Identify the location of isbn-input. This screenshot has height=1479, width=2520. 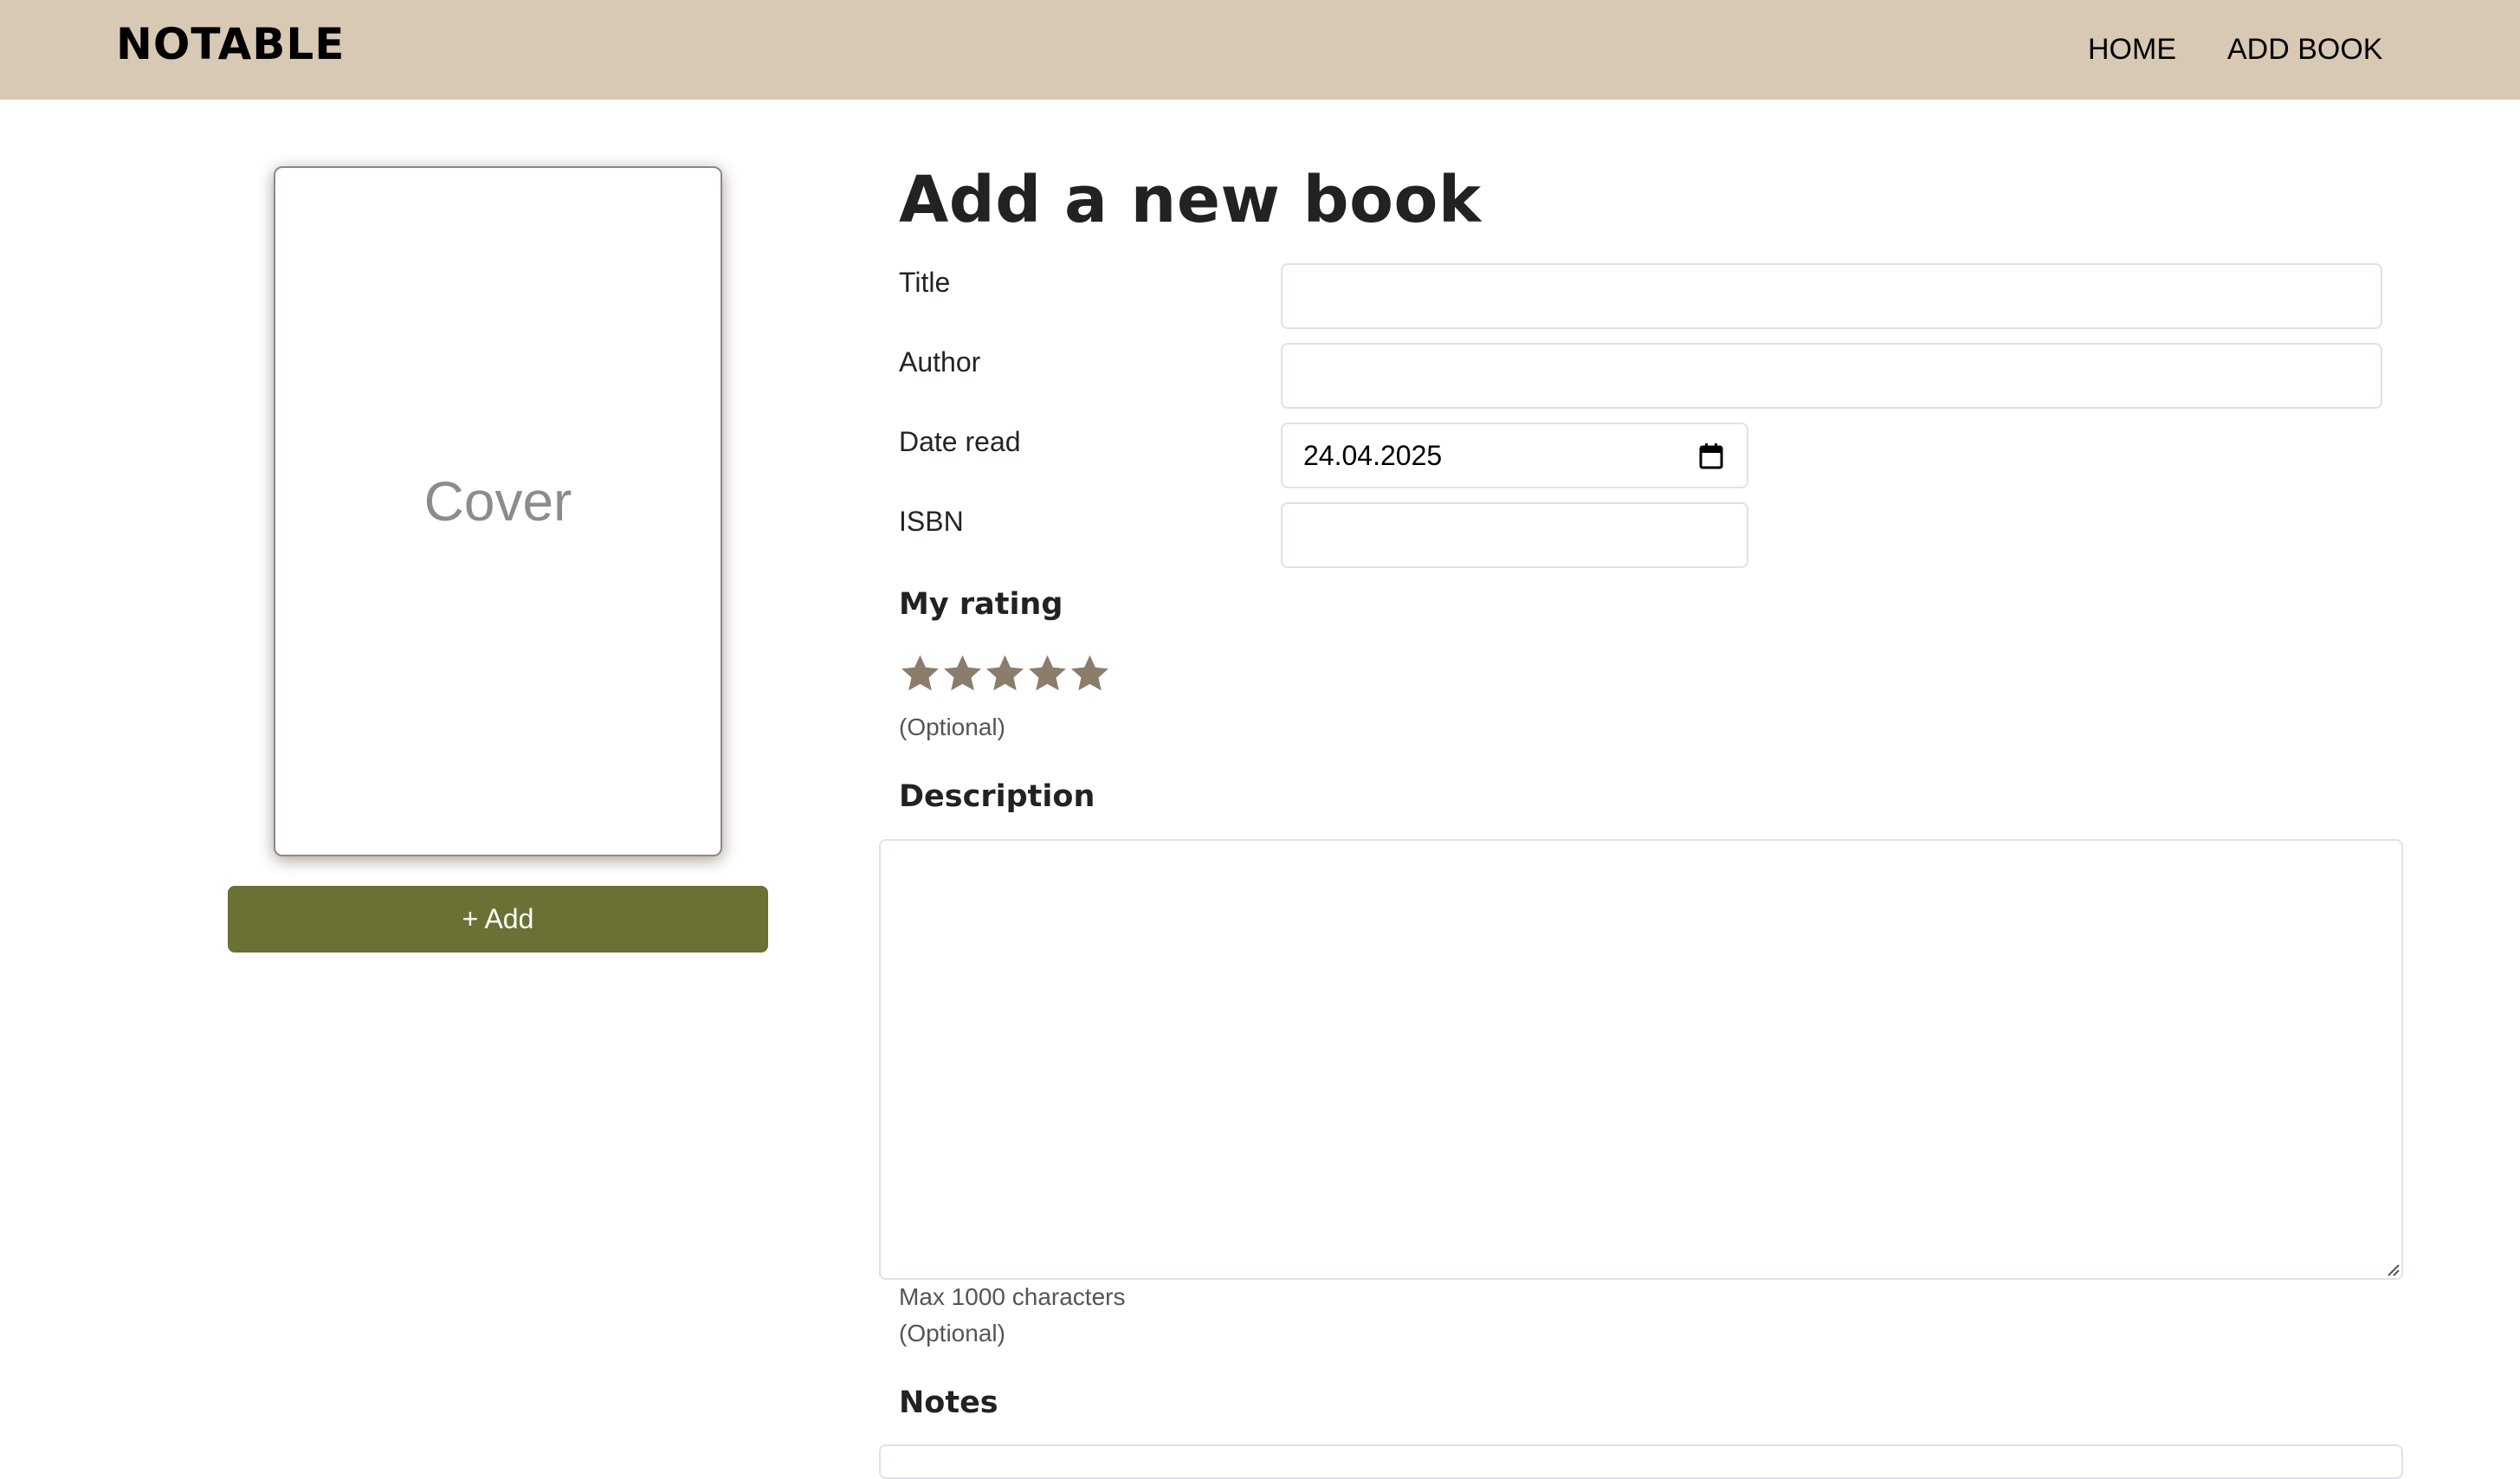
(1514, 535).